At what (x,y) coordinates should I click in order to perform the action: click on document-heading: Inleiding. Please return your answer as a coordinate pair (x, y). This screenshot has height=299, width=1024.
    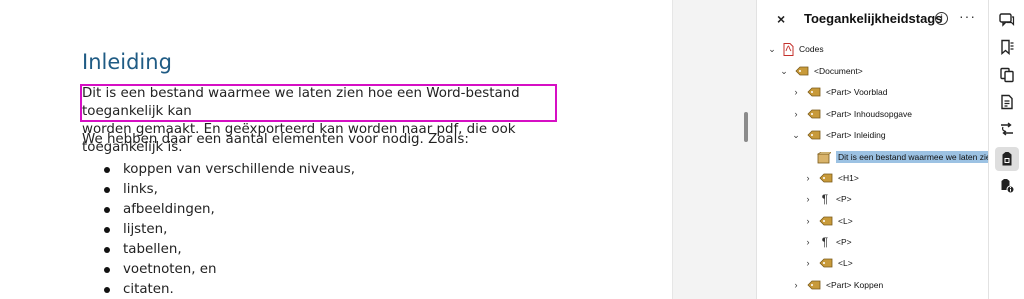
    Looking at the image, I should click on (127, 62).